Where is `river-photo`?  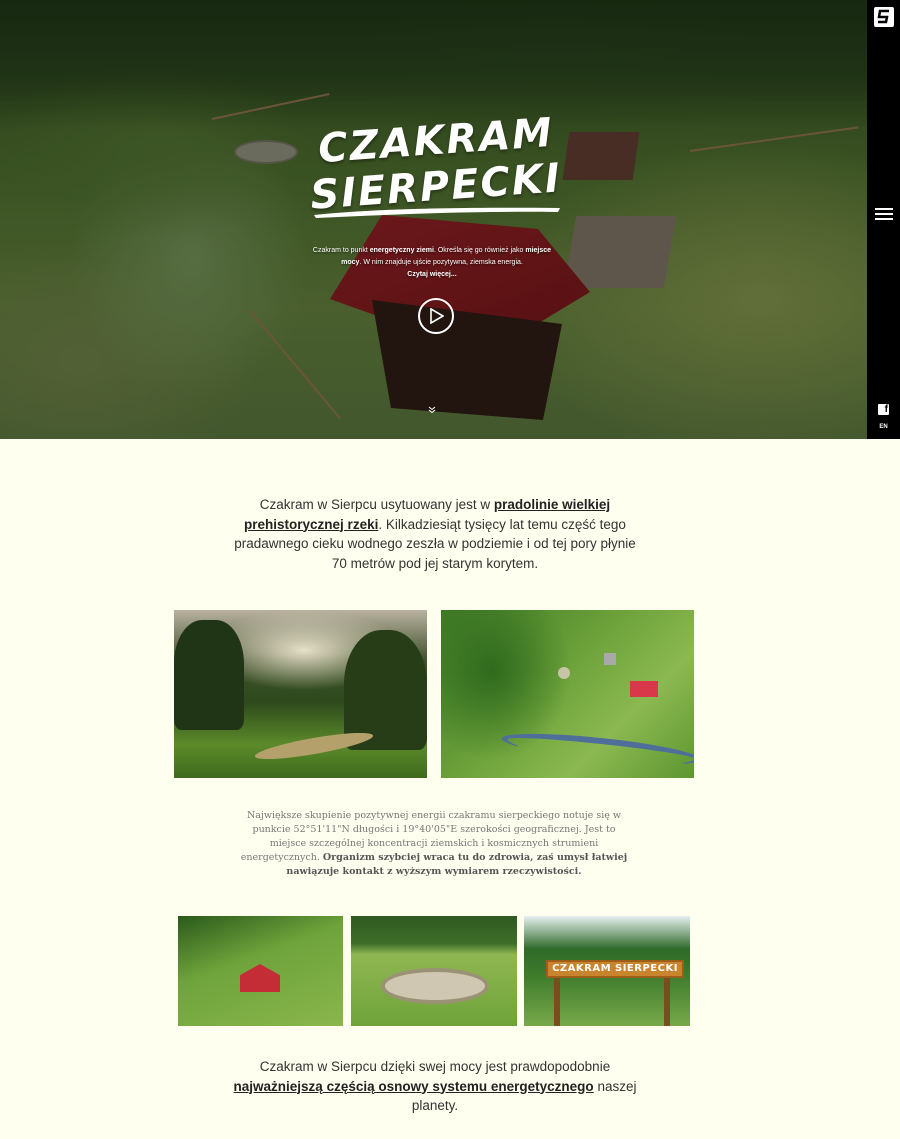
river-photo is located at coordinates (300, 694).